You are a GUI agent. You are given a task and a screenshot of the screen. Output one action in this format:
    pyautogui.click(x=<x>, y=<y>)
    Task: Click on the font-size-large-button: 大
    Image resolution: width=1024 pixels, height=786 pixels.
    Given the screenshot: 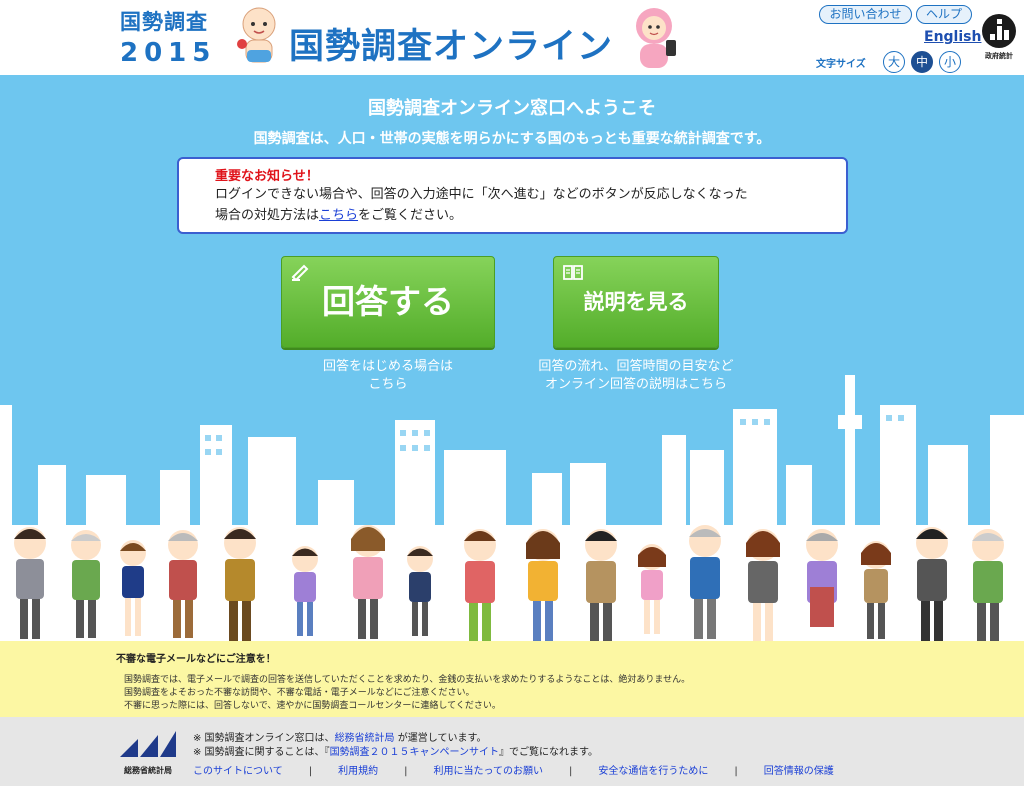 What is the action you would take?
    pyautogui.click(x=894, y=62)
    